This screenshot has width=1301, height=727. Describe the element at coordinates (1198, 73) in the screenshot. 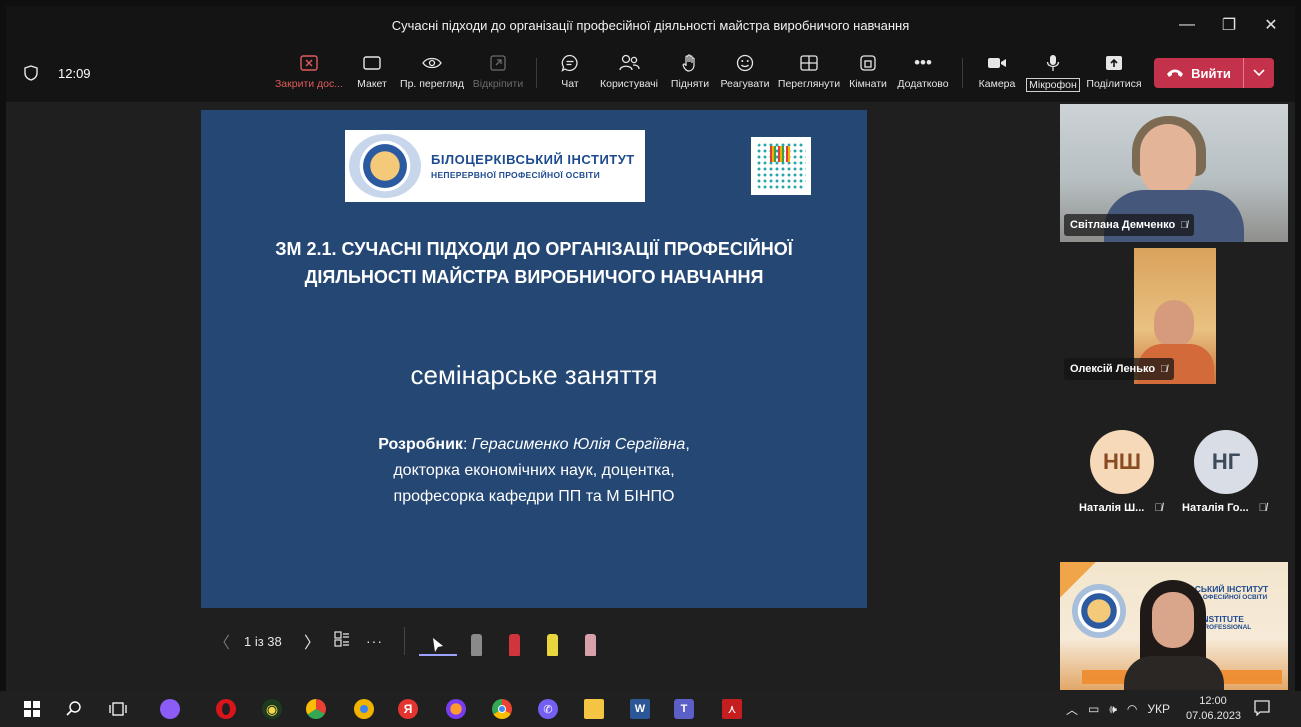

I see `leave-main: Вийти` at that location.